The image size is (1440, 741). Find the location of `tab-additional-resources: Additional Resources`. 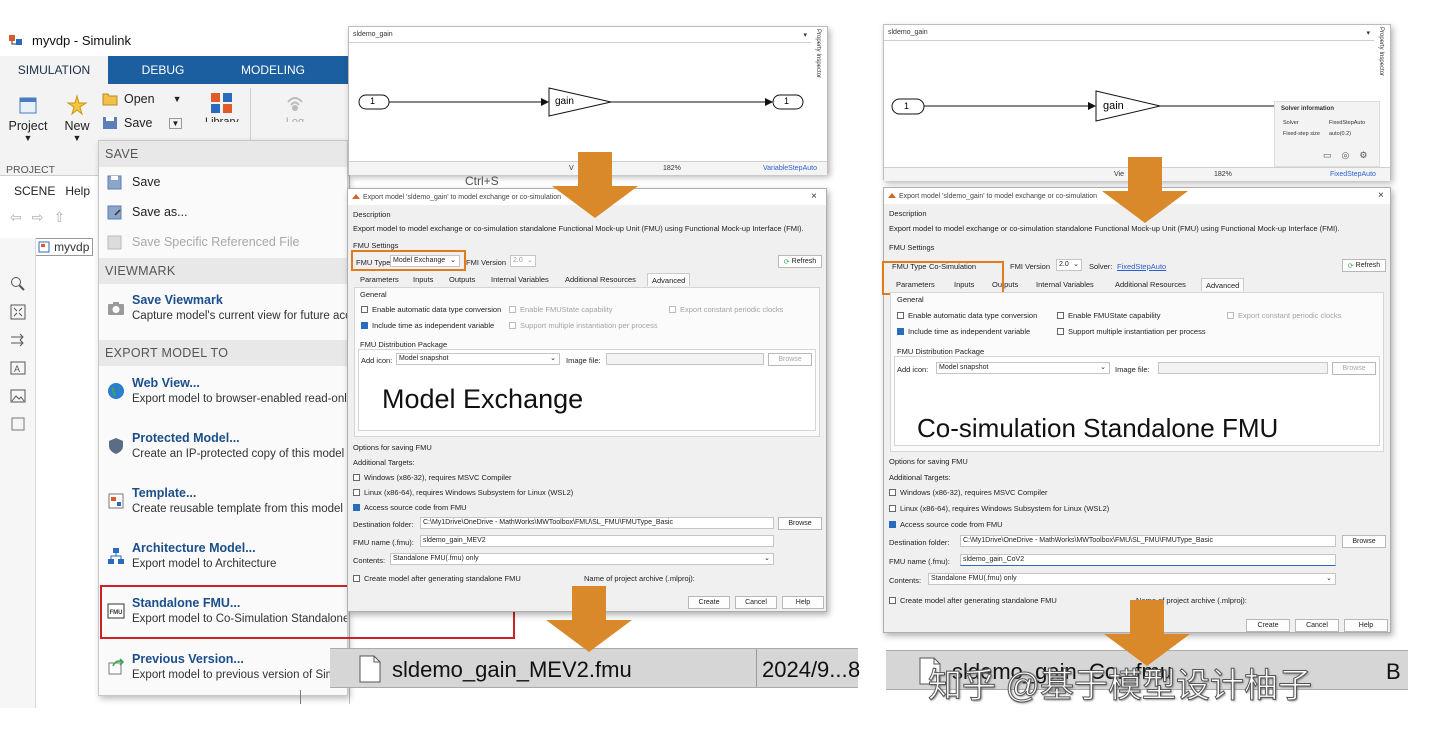

tab-additional-resources: Additional Resources is located at coordinates (600, 279).